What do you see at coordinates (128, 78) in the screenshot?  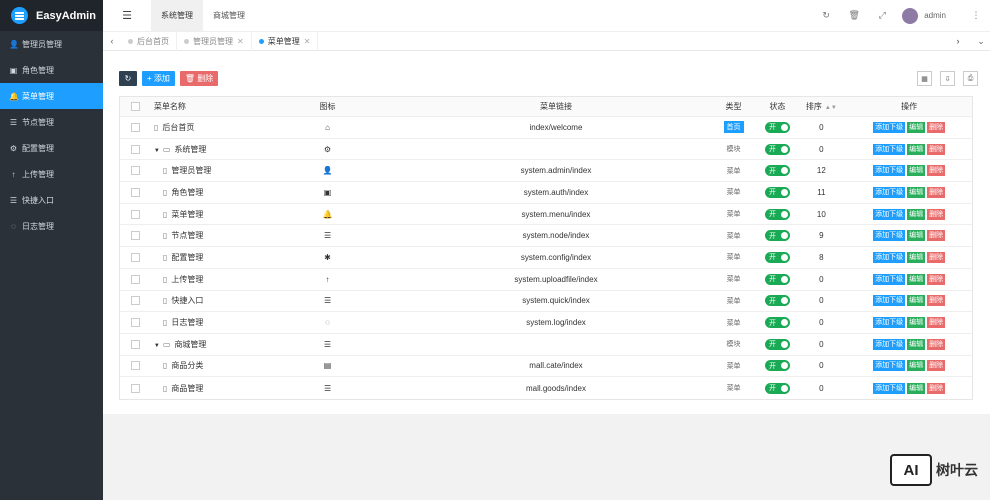 I see `refresh-button: ↻` at bounding box center [128, 78].